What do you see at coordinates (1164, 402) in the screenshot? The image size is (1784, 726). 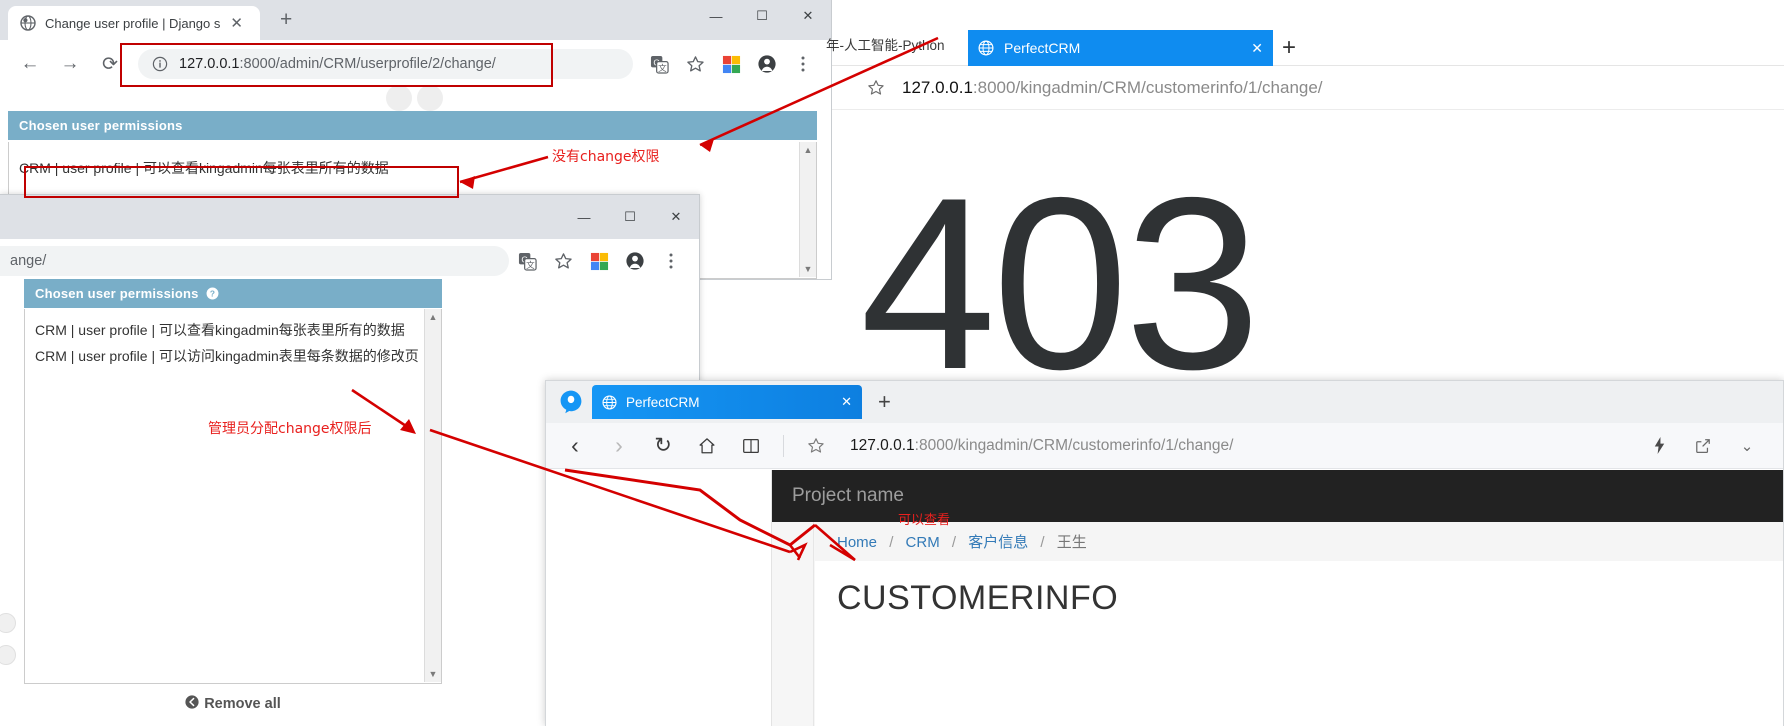 I see `tabstrip: PerfectCRM ✕ +` at bounding box center [1164, 402].